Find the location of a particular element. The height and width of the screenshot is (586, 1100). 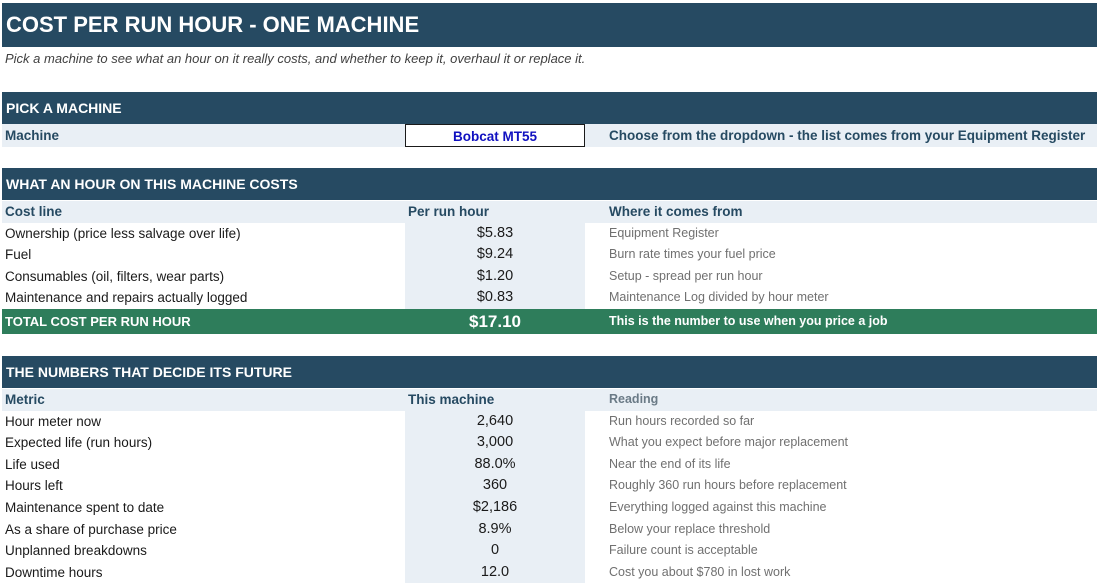

cost-value: $9.24 is located at coordinates (495, 255).